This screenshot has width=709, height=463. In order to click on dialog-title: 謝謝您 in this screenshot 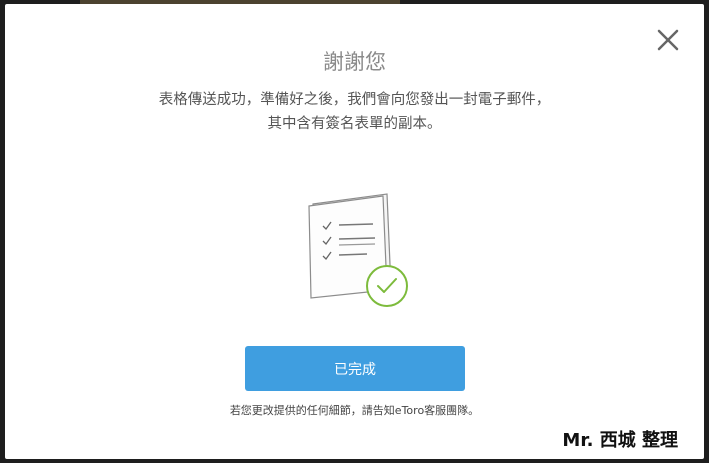, I will do `click(354, 62)`.